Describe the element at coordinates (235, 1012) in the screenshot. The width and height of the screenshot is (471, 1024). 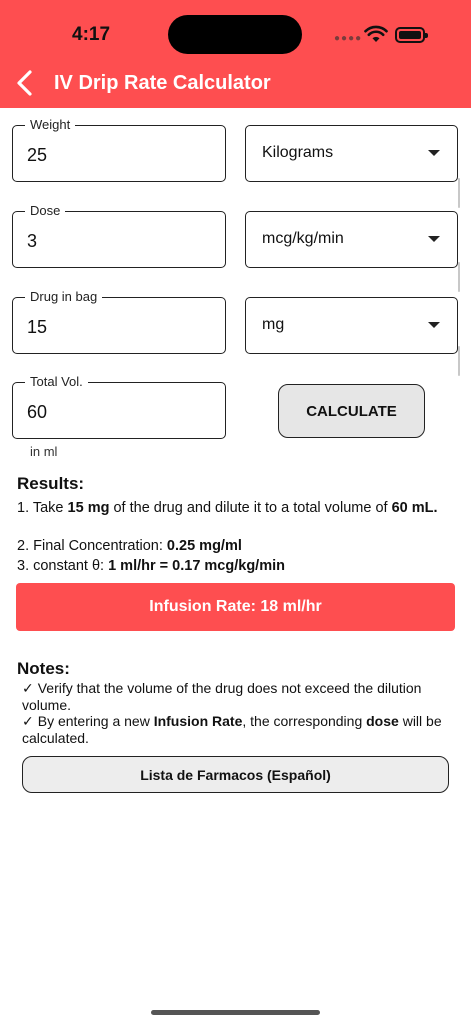
I see `home-indicator` at that location.